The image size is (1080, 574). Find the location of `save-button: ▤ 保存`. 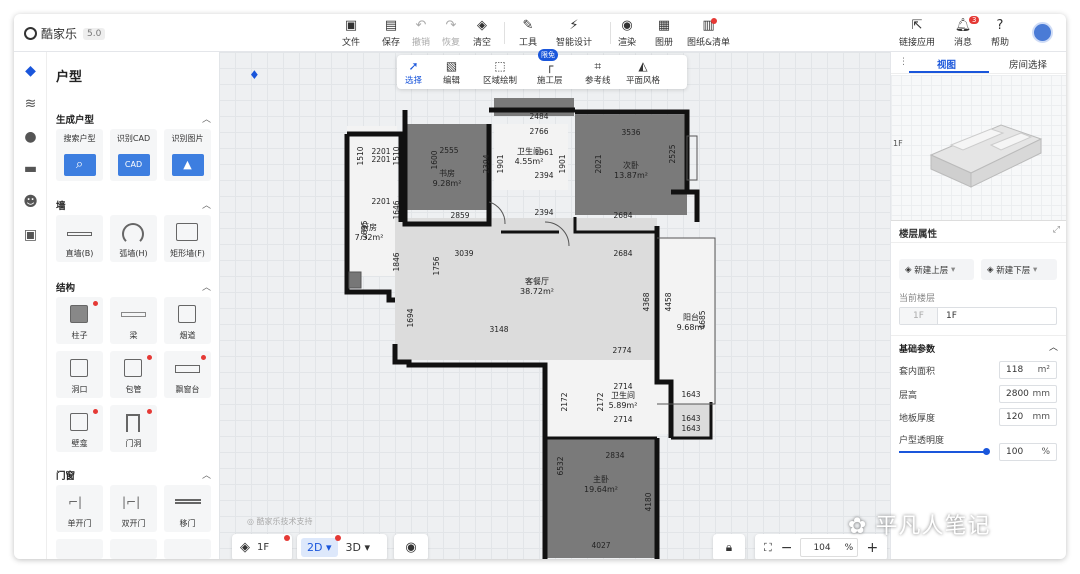

save-button: ▤ 保存 is located at coordinates (391, 33).